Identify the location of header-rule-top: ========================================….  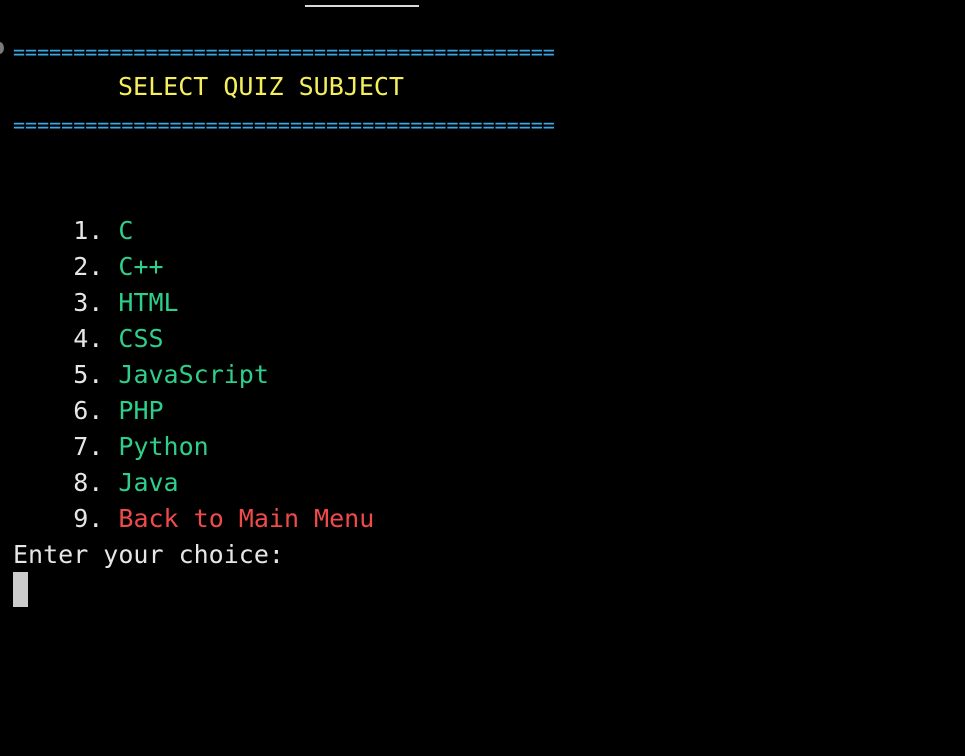
(284, 52).